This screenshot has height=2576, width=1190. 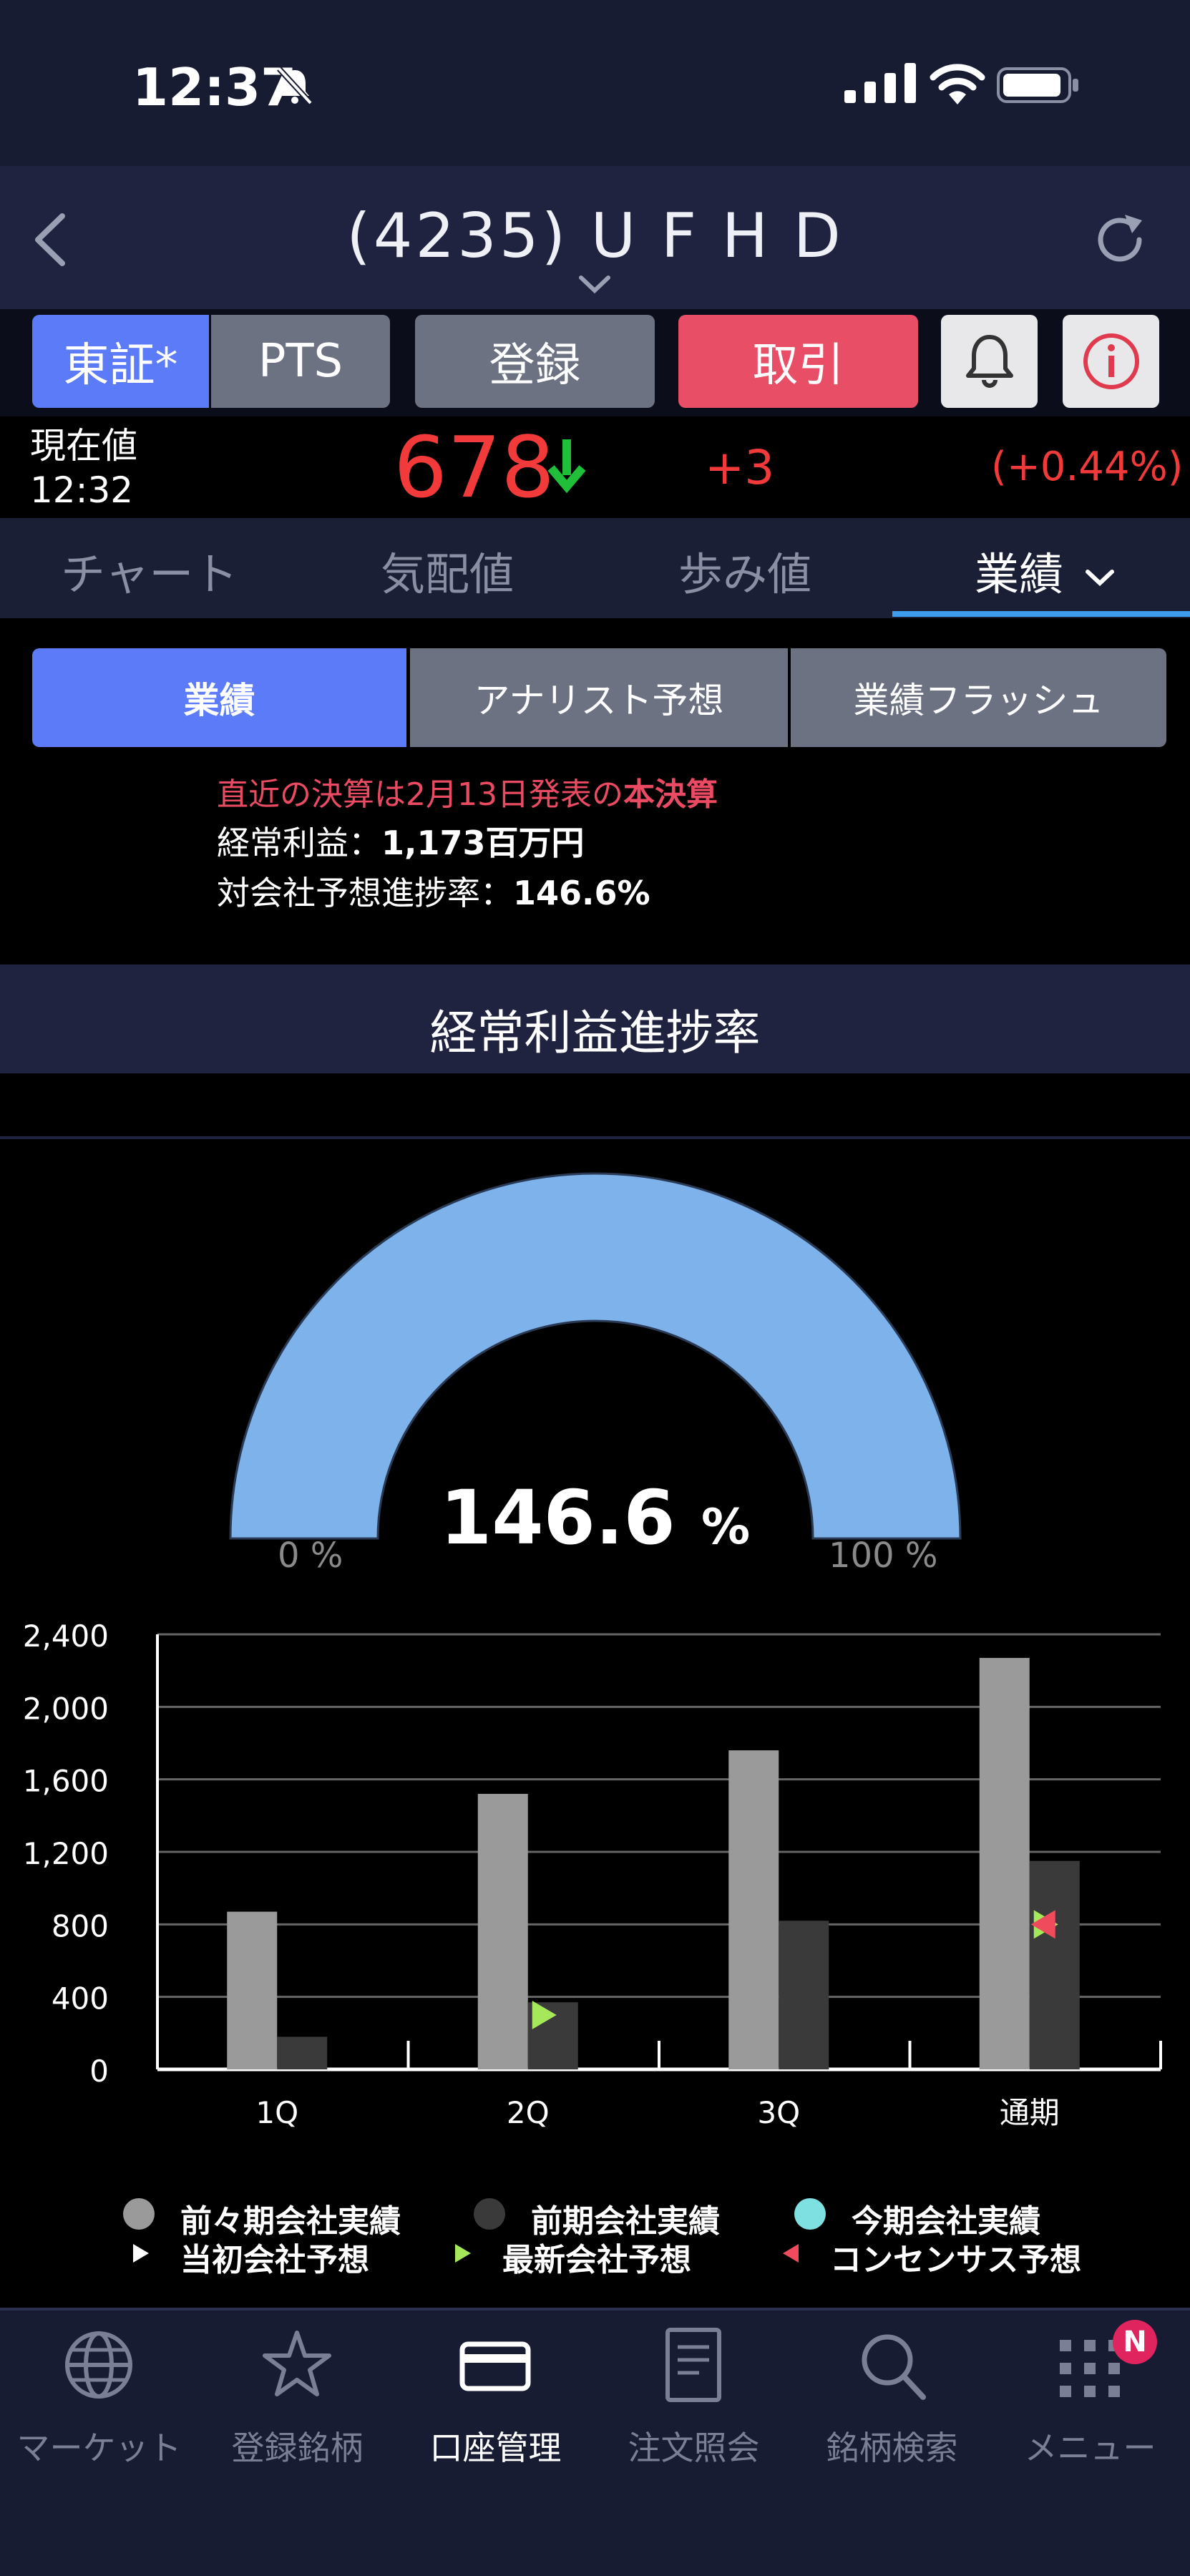 I want to click on section-title: 経常利益進捗率, so click(x=595, y=1032).